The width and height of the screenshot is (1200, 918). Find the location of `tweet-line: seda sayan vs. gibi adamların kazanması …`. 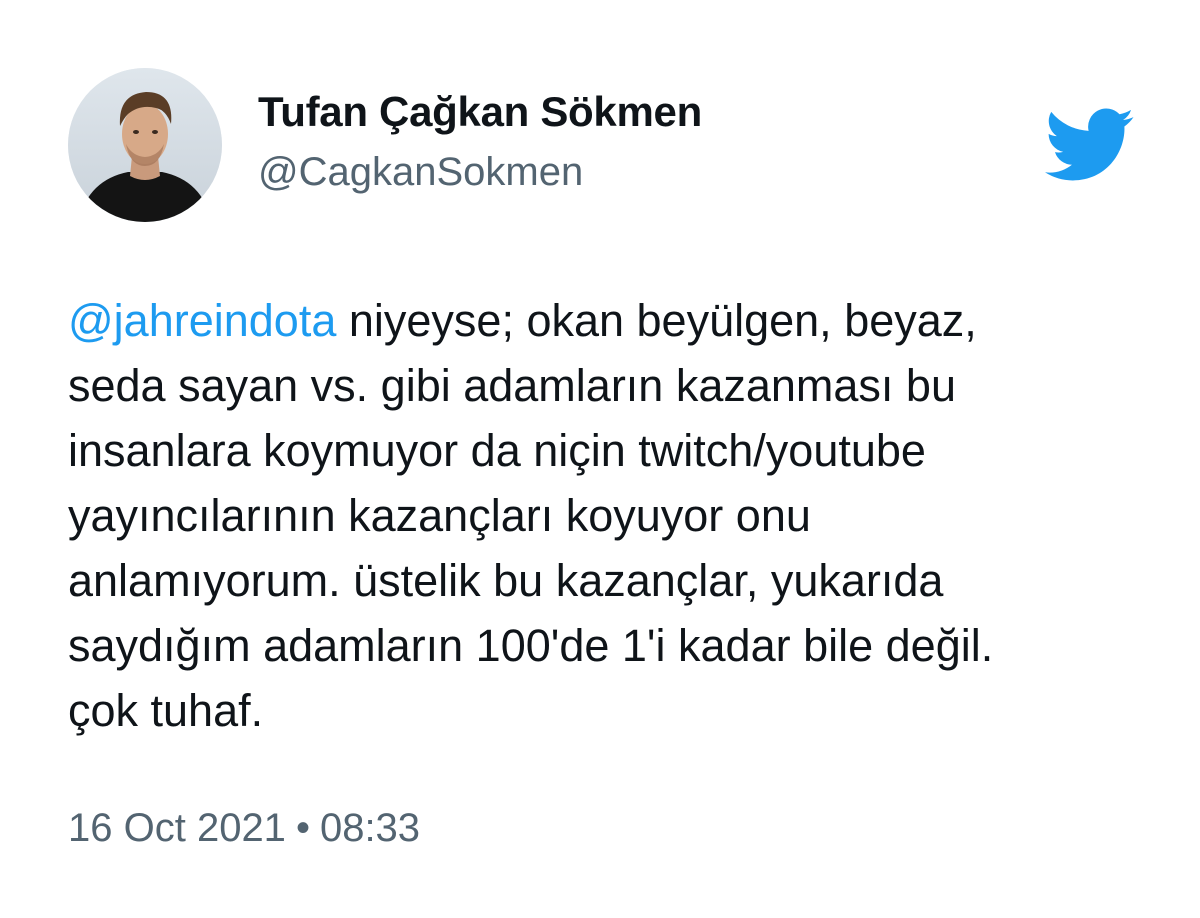

tweet-line: seda sayan vs. gibi adamların kazanması … is located at coordinates (512, 385).